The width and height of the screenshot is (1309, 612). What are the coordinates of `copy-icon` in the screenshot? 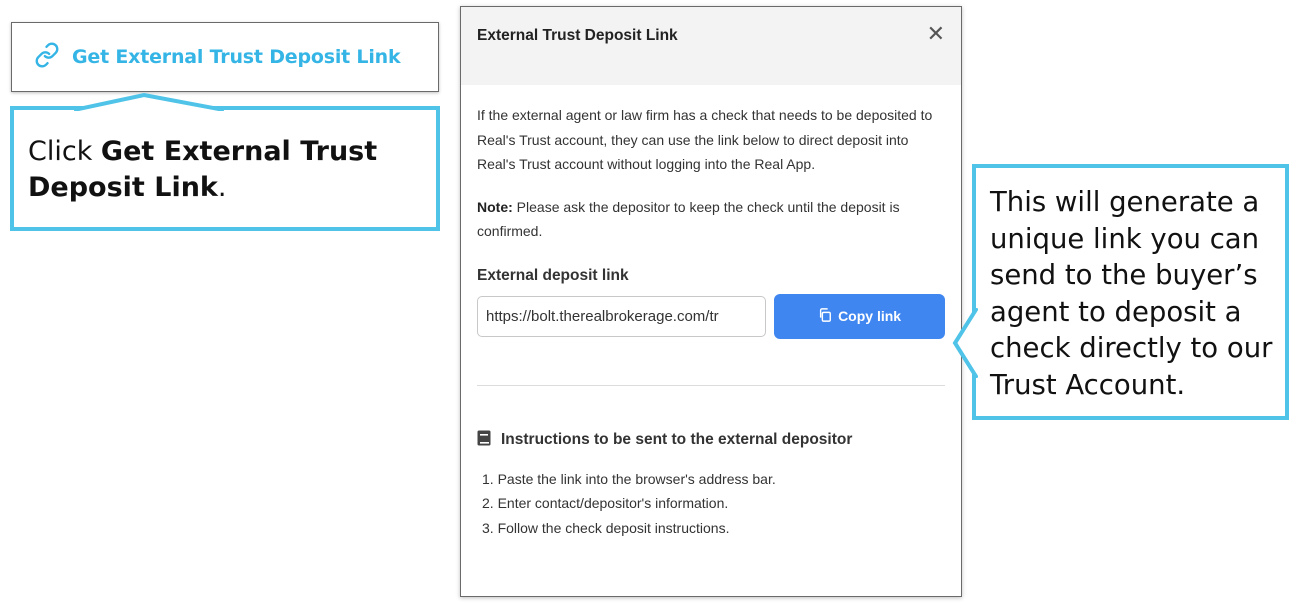 It's located at (825, 316).